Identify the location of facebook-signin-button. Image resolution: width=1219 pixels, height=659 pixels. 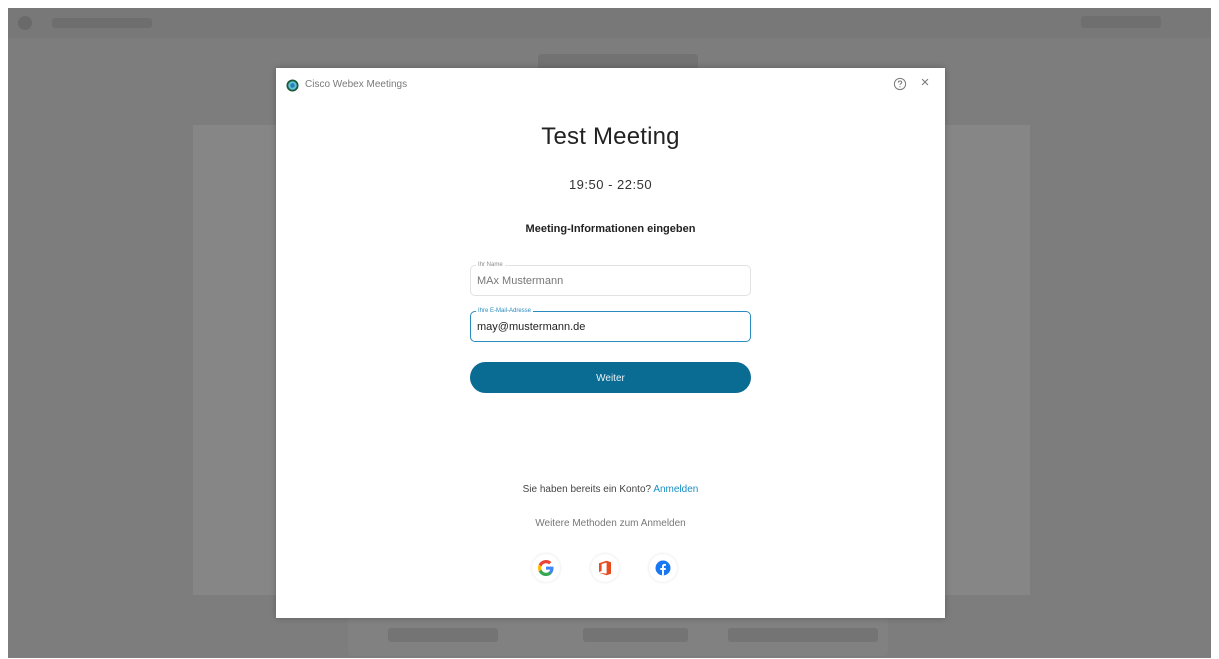
(663, 568).